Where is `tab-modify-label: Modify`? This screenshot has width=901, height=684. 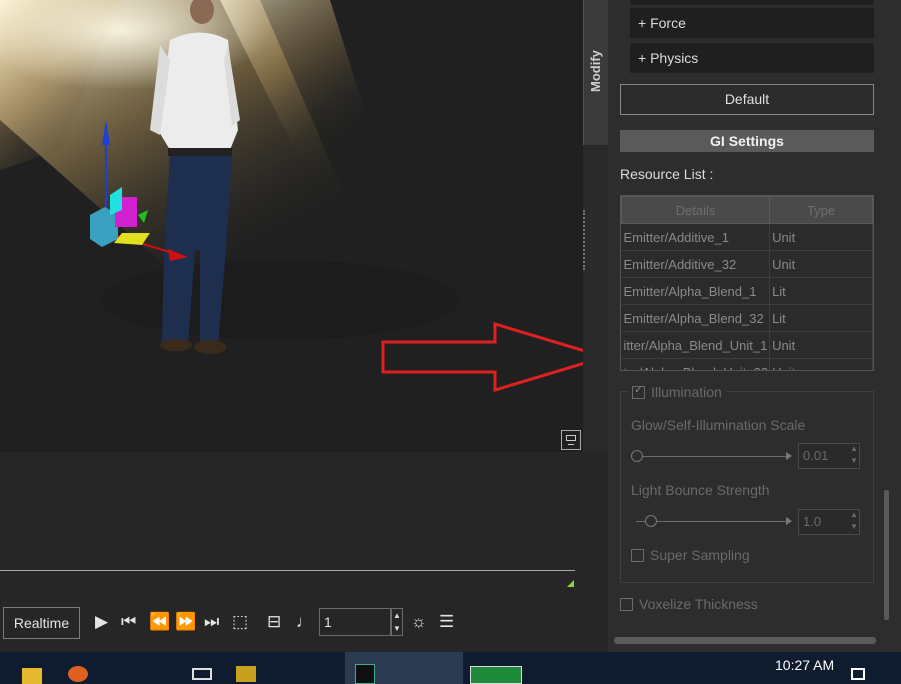
tab-modify-label: Modify is located at coordinates (595, 71).